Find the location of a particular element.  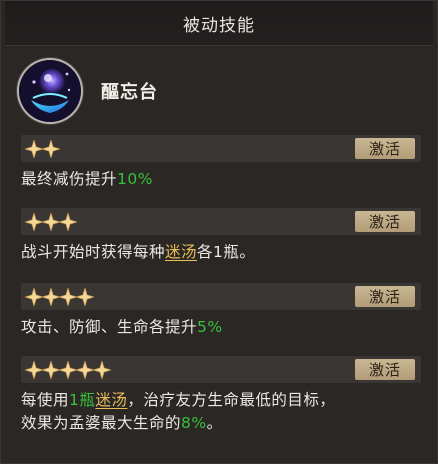

skill-name: 醧忘台 is located at coordinates (129, 92).